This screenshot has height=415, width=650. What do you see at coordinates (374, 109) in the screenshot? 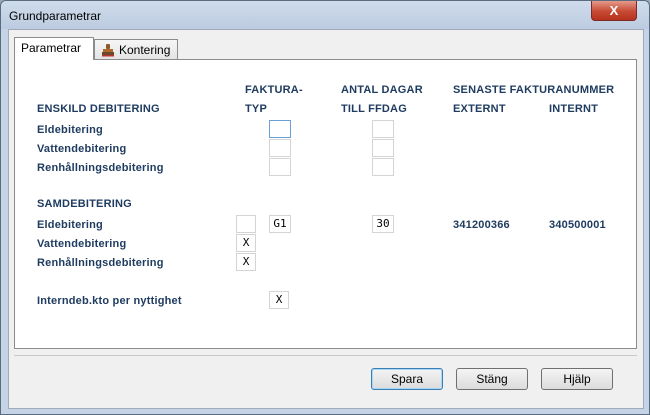
I see `header-antal-dagar-2: TILL FFDAG` at bounding box center [374, 109].